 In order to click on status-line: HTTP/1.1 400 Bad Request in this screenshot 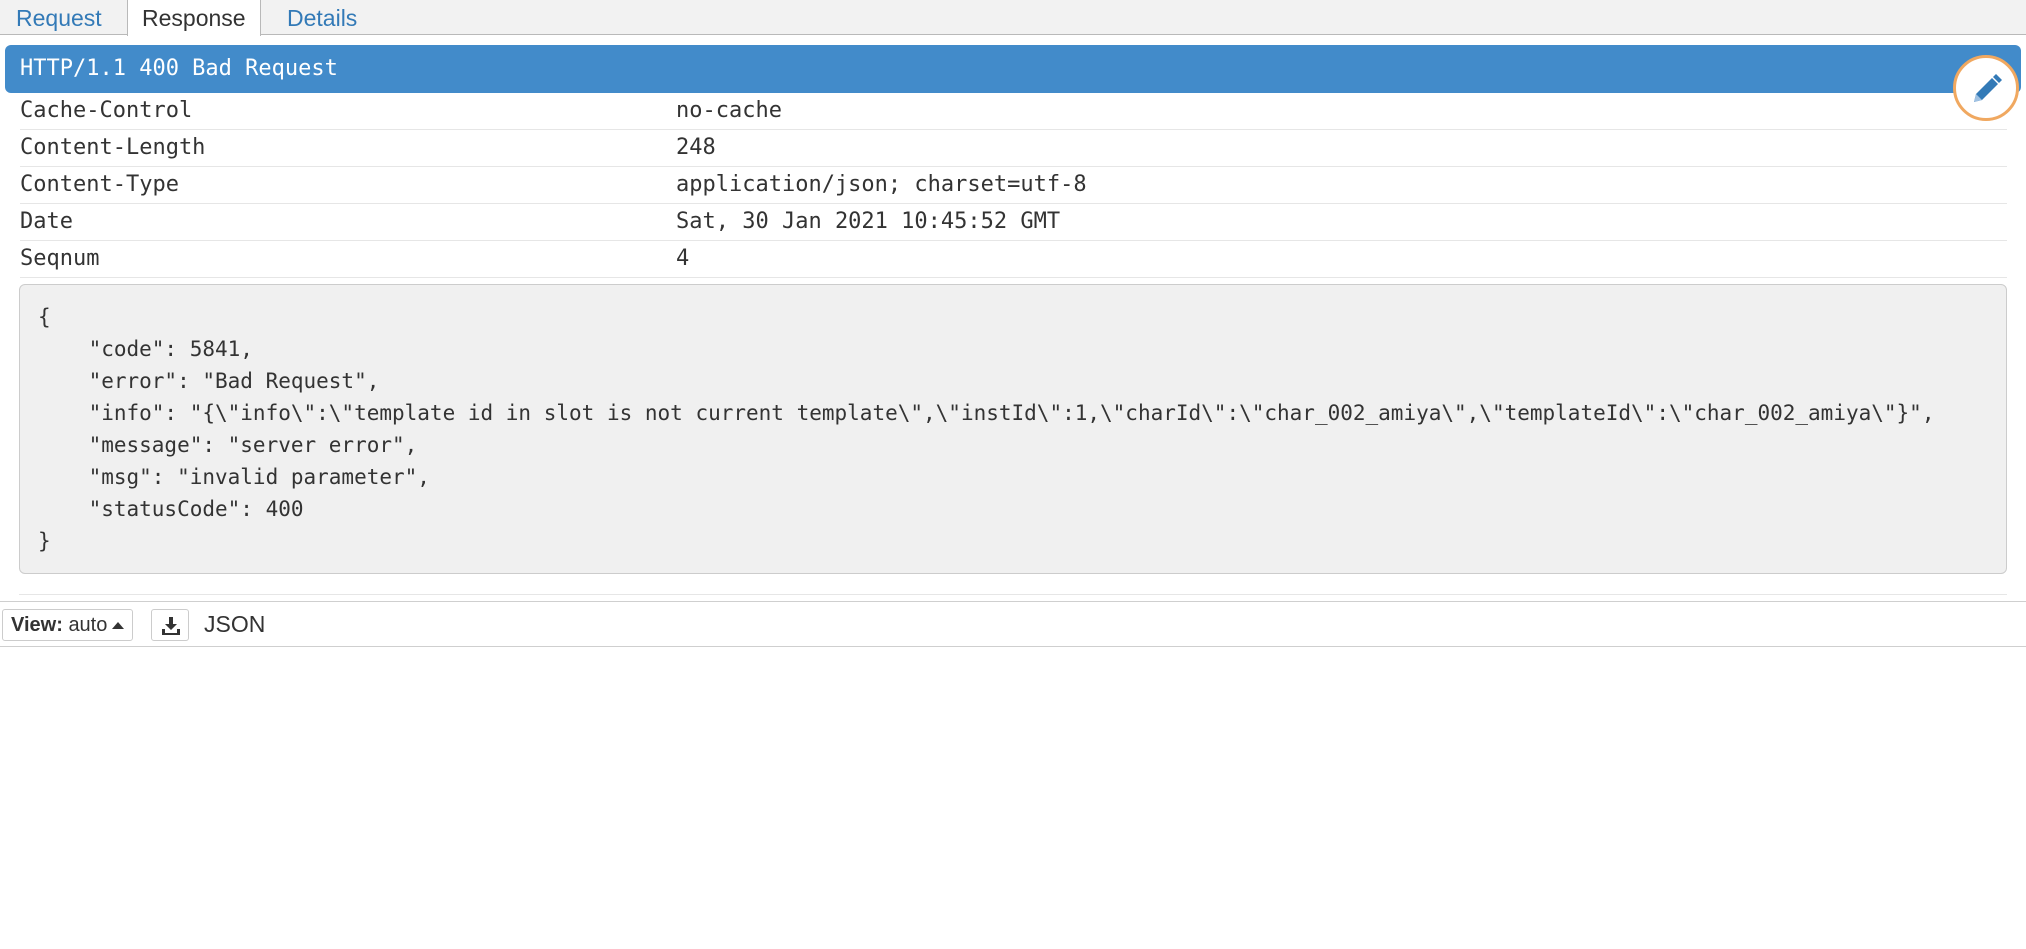, I will do `click(1013, 69)`.